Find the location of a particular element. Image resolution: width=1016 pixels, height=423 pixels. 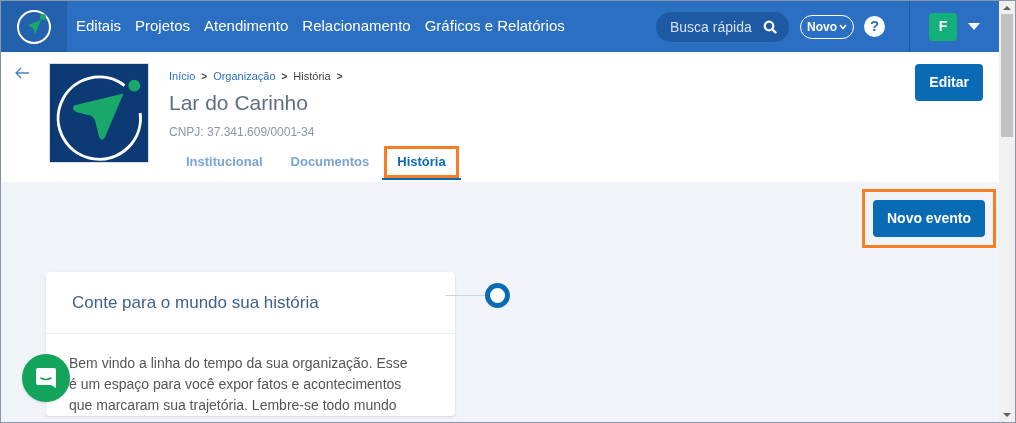

timeline-node-icon is located at coordinates (497, 295).